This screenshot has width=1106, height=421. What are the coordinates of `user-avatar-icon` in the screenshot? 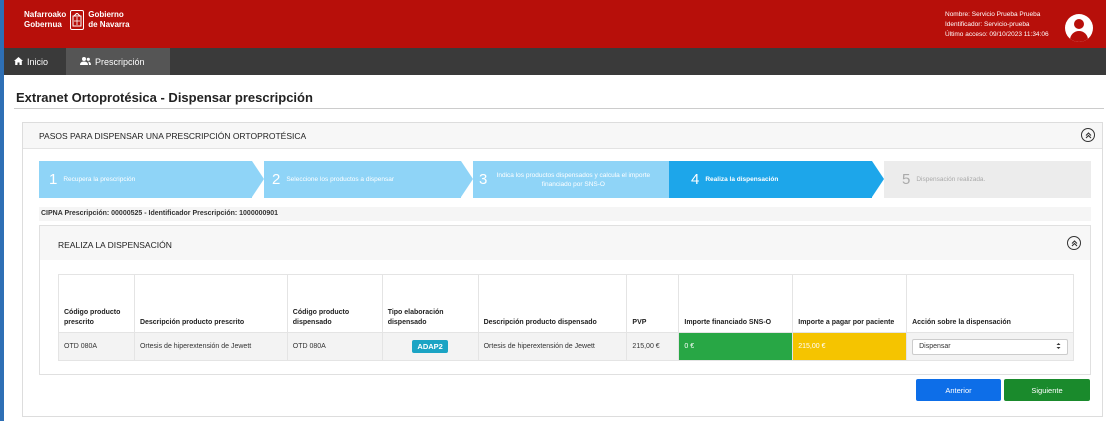 It's located at (1079, 28).